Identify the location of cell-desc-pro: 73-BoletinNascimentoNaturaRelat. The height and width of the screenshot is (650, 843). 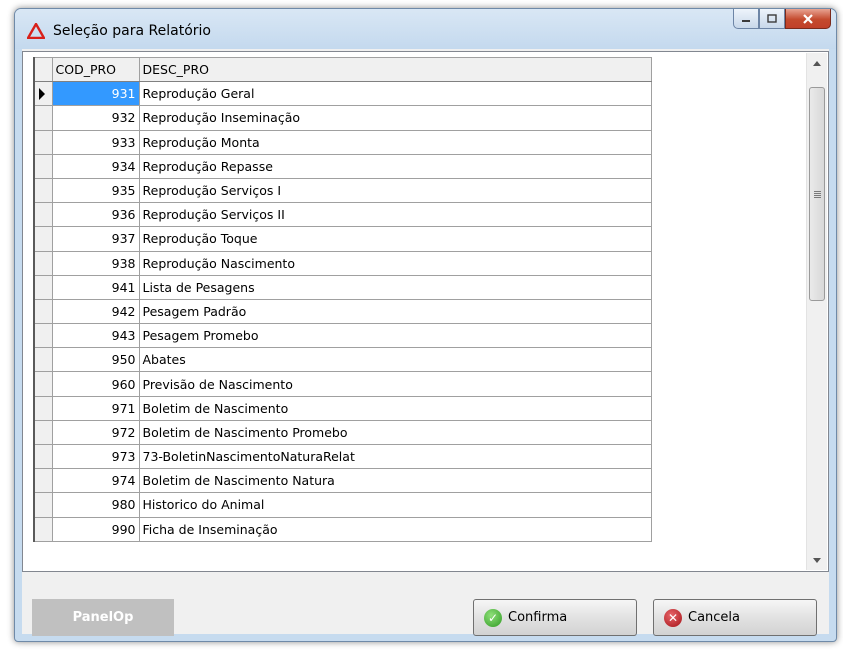
(395, 456).